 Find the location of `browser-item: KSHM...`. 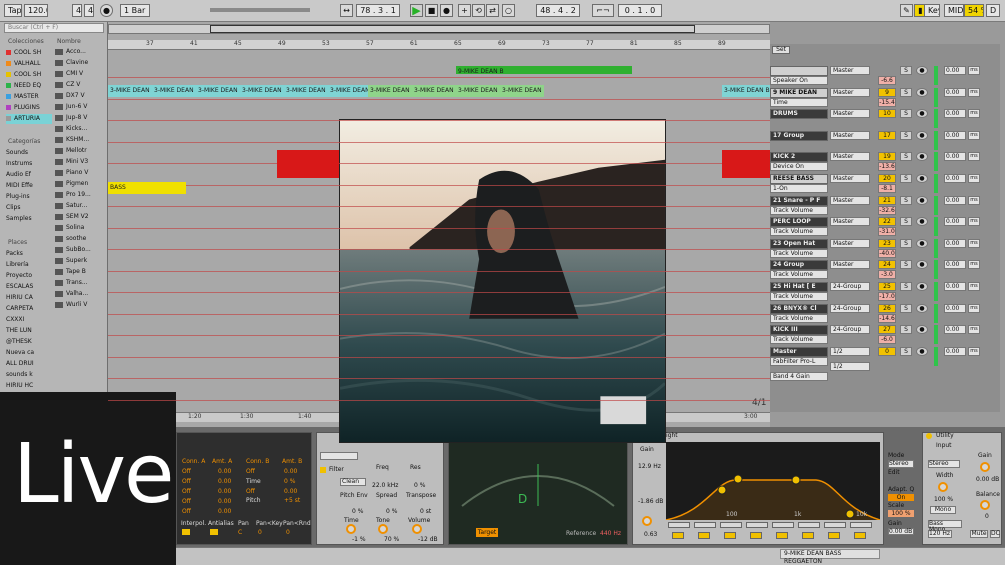

browser-item: KSHM... is located at coordinates (79, 139).